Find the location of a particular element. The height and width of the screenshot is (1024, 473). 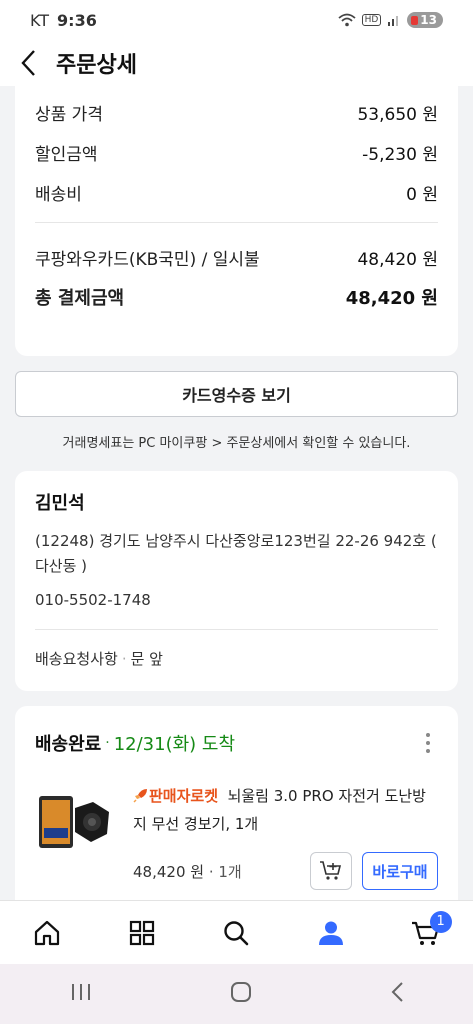

user-icon is located at coordinates (331, 933).